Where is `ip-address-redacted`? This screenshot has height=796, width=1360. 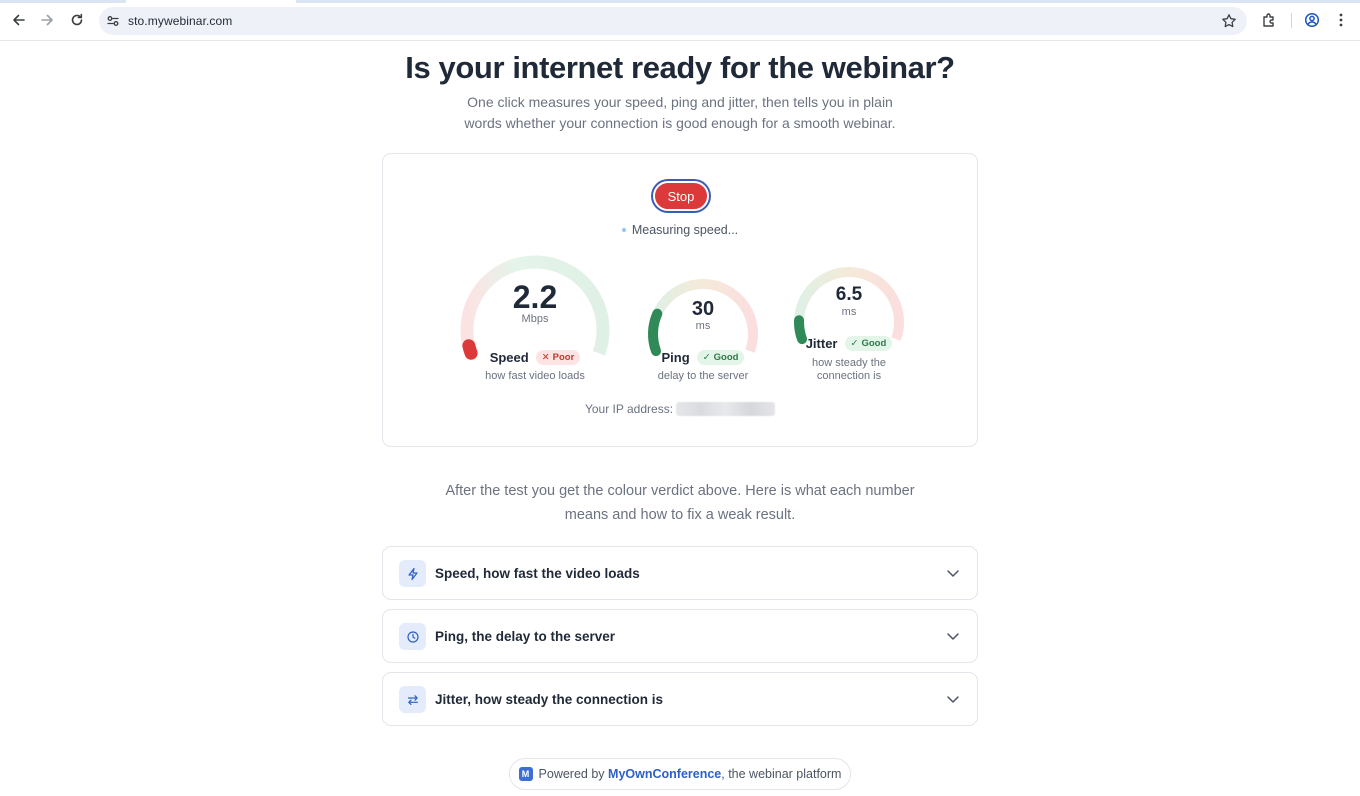
ip-address-redacted is located at coordinates (726, 408).